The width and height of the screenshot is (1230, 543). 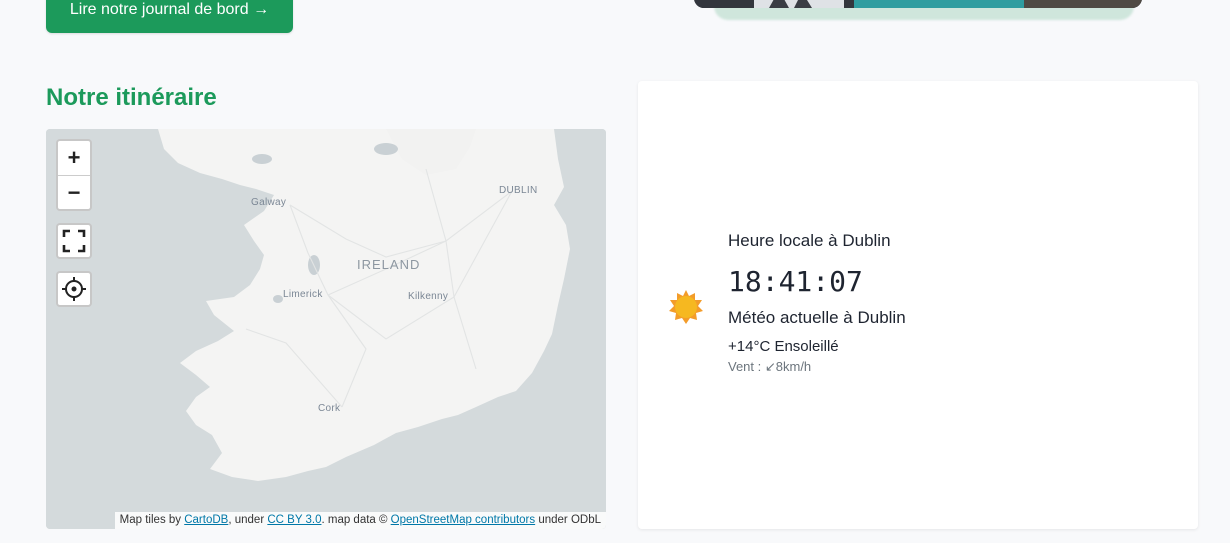 What do you see at coordinates (294, 520) in the screenshot?
I see `cc-by-link: CC BY 3.0` at bounding box center [294, 520].